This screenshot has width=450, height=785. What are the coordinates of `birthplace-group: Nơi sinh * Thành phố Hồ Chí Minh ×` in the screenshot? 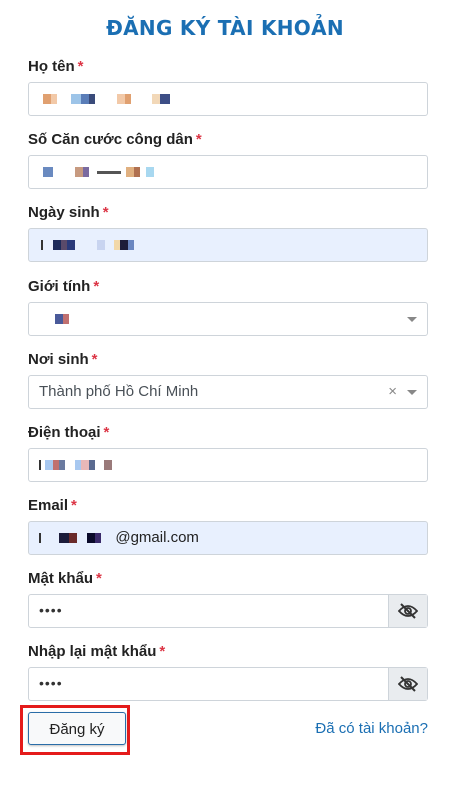 It's located at (228, 379).